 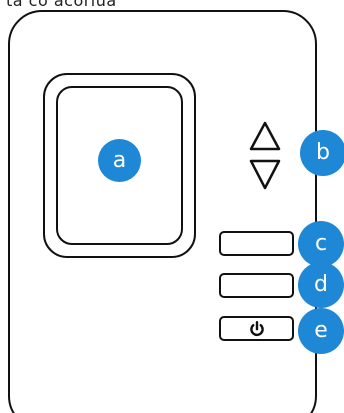 I want to click on cropped-caption: ta co acoriua, so click(x=61, y=5).